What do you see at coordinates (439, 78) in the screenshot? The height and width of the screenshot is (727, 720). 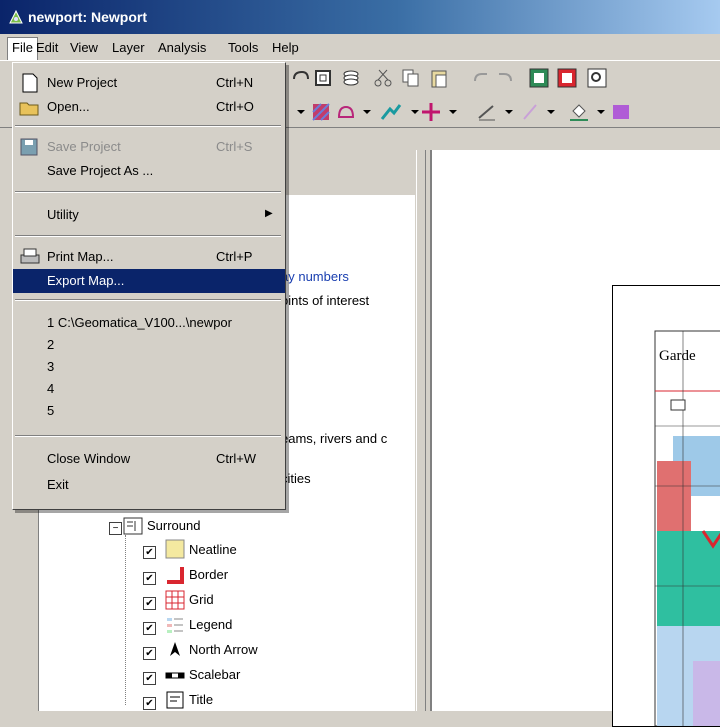 I see `paste-icon` at bounding box center [439, 78].